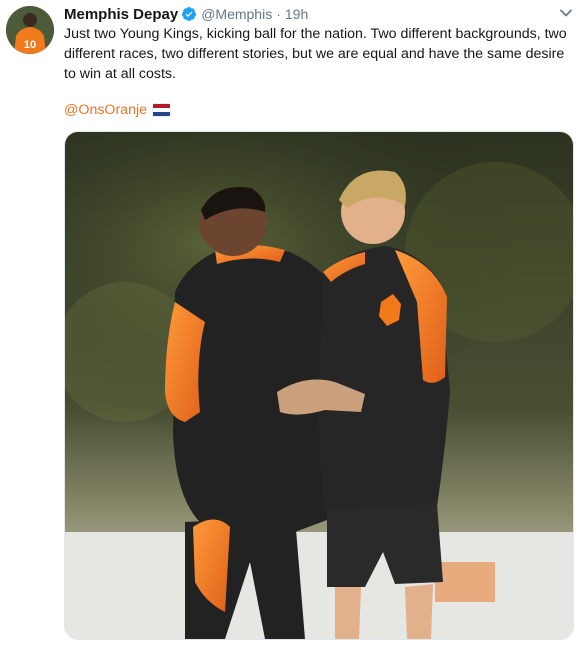 This screenshot has width=583, height=646. What do you see at coordinates (296, 14) in the screenshot?
I see `tweet-timestamp: 19h` at bounding box center [296, 14].